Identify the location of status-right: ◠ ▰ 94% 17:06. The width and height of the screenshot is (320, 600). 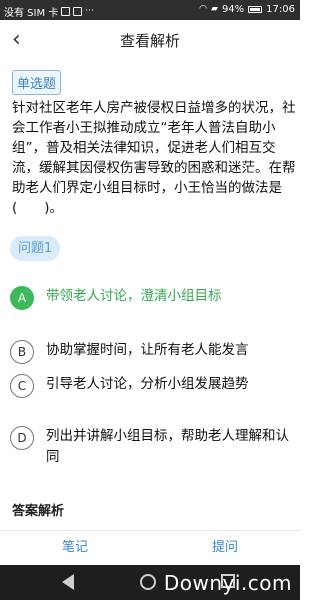
(247, 9).